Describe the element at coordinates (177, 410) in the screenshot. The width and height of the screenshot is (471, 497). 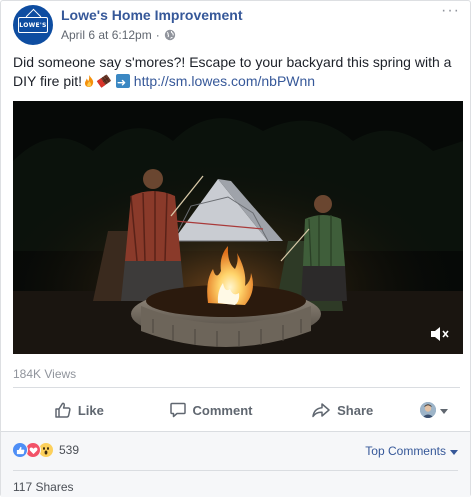
I see `comment-icon` at that location.